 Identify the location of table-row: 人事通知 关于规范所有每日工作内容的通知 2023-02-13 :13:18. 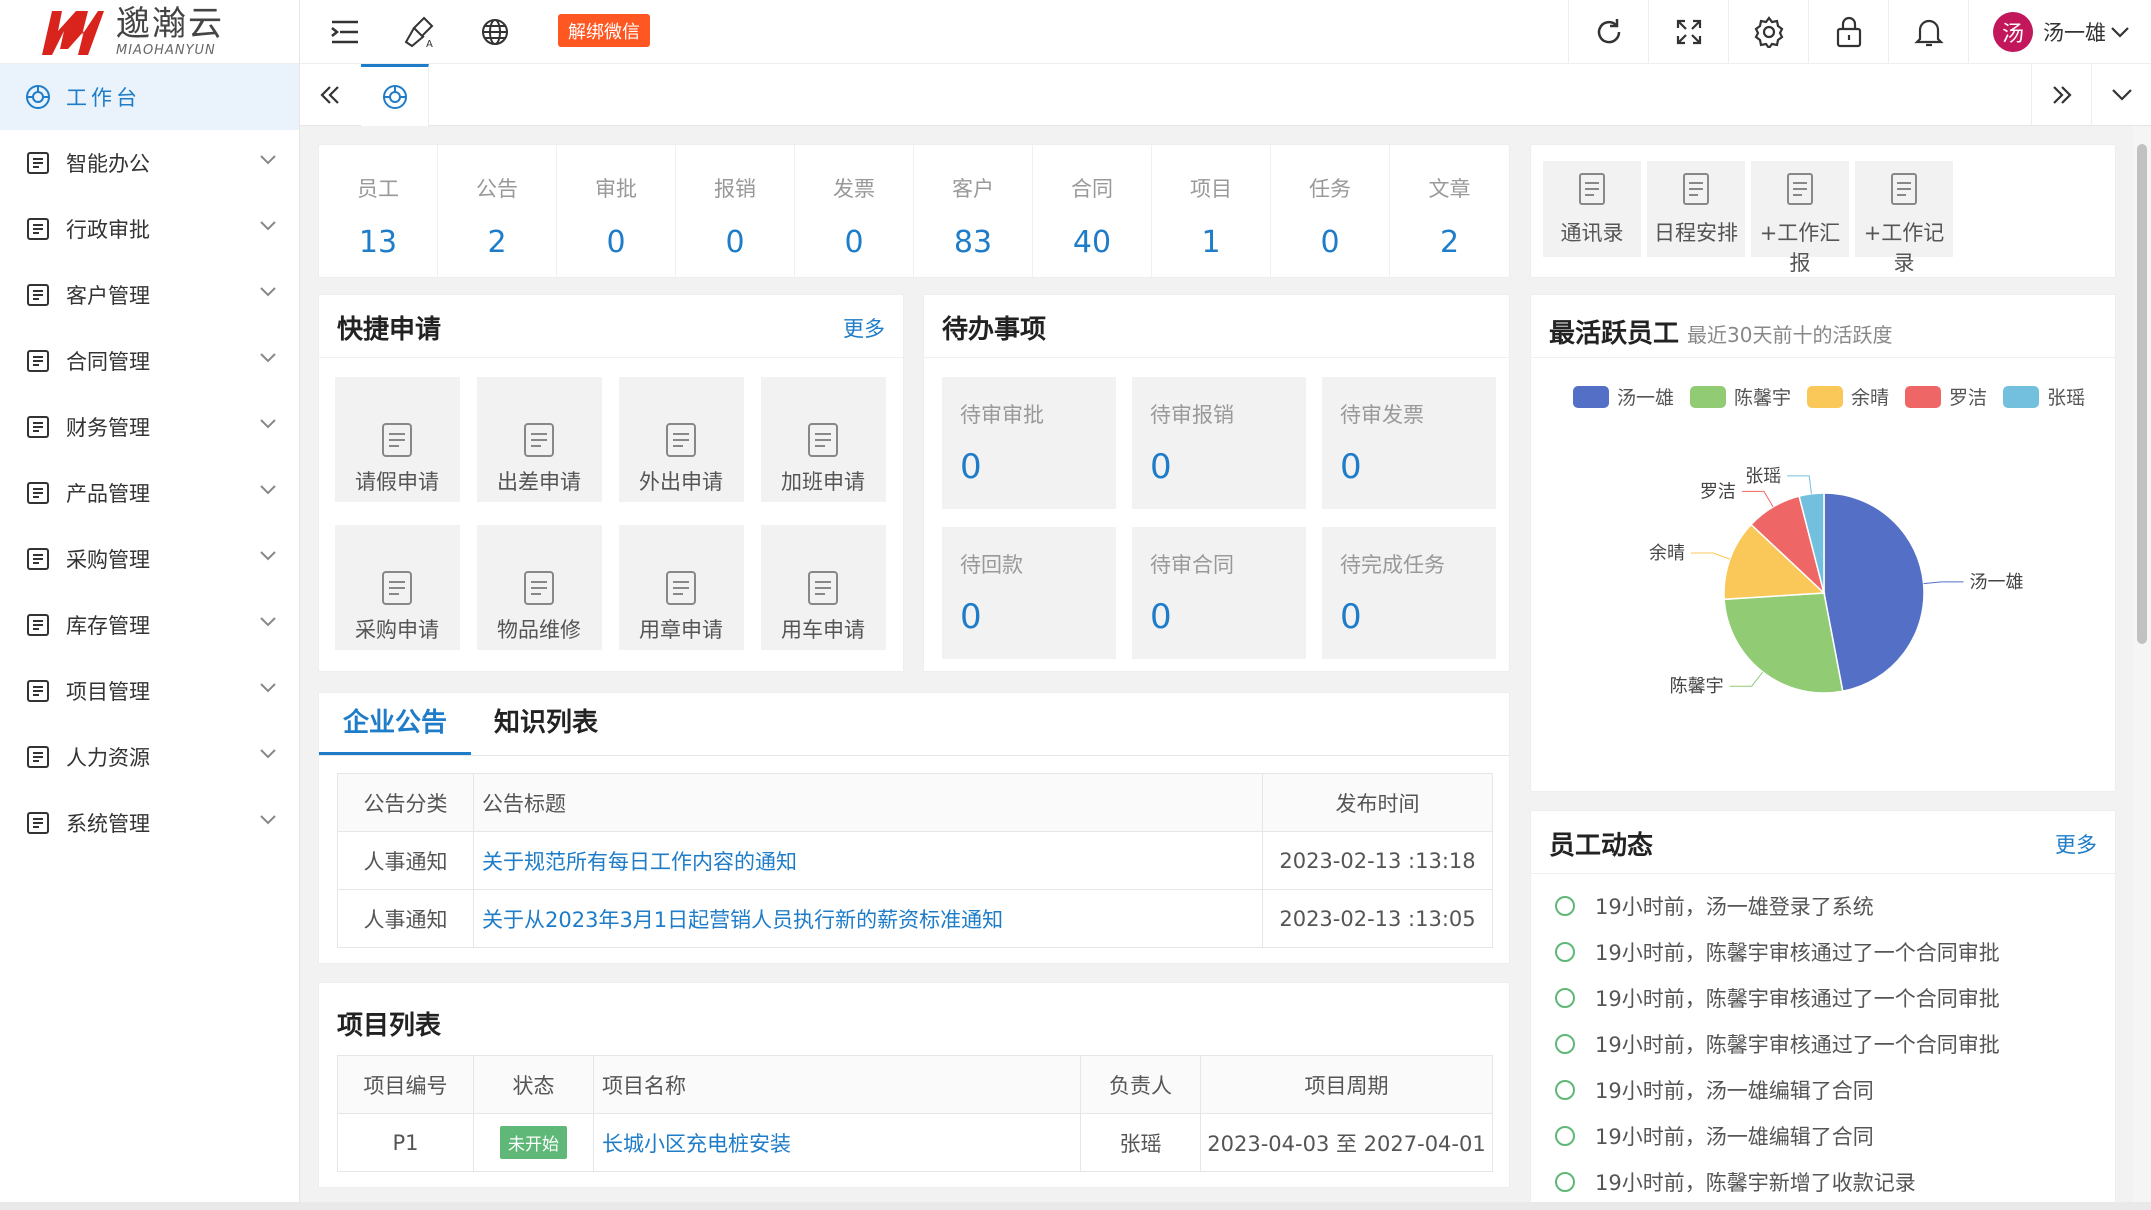
(915, 860).